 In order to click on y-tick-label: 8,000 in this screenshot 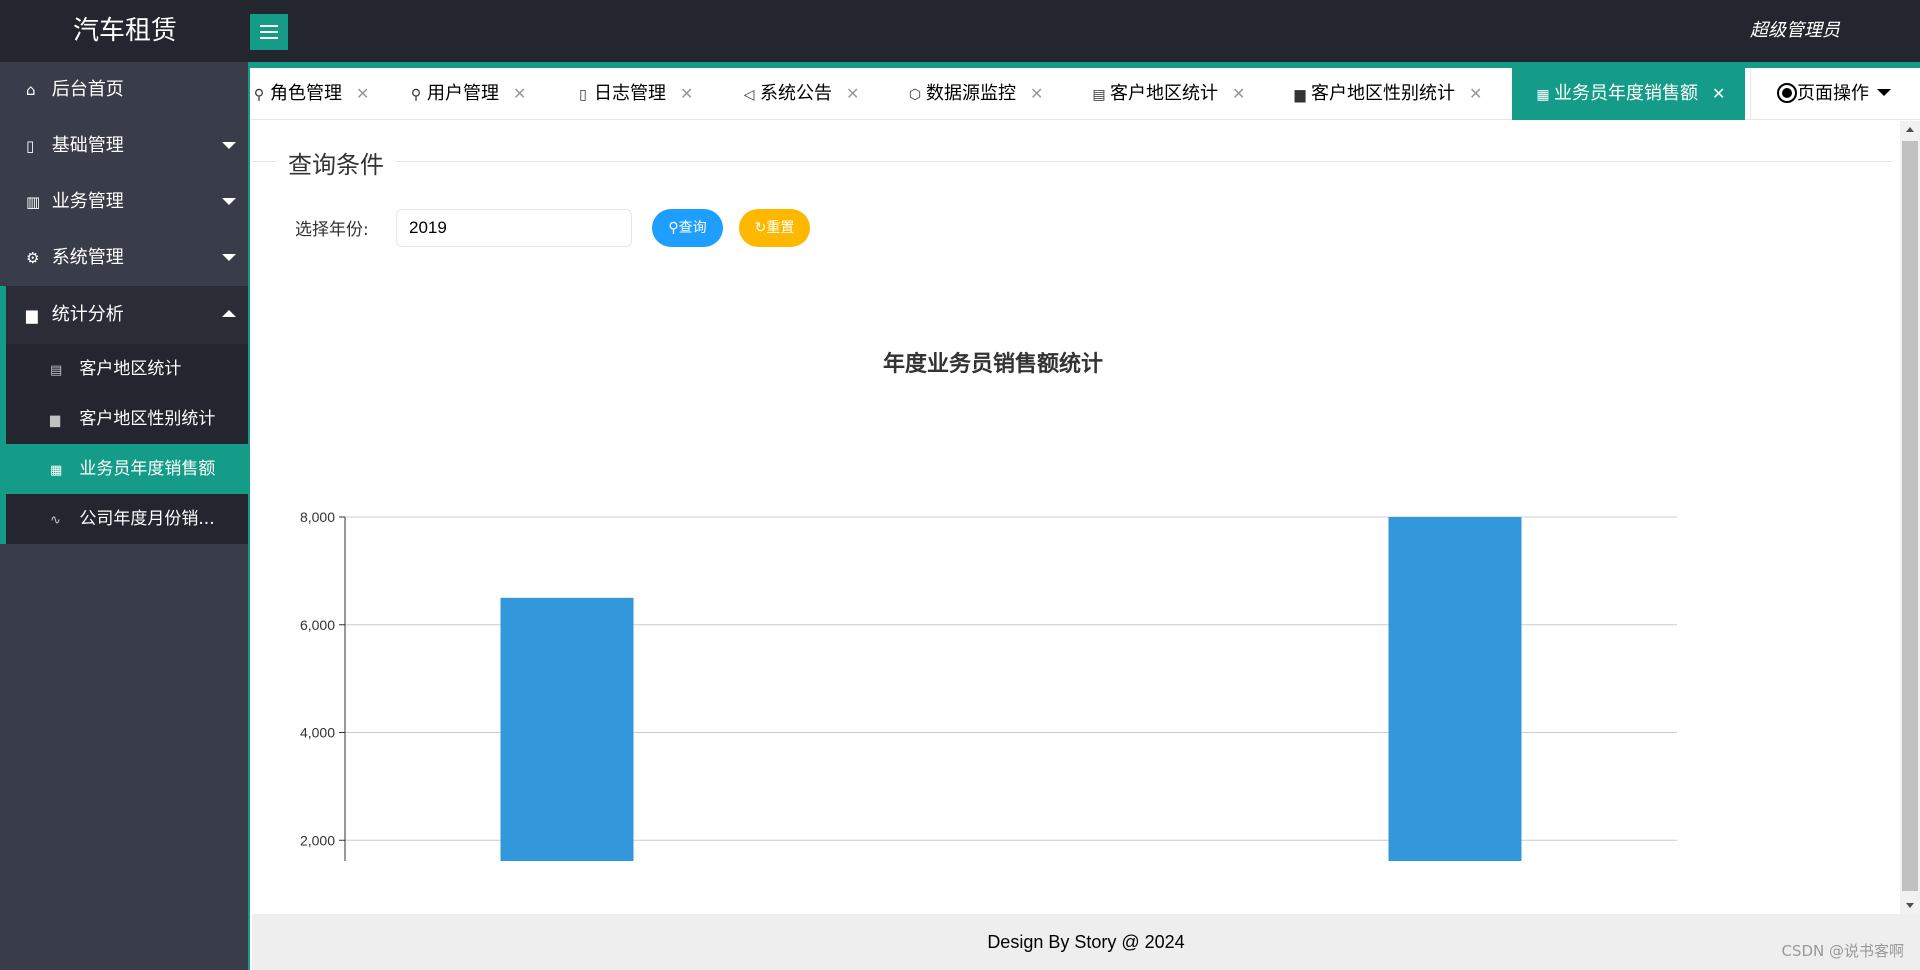, I will do `click(317, 517)`.